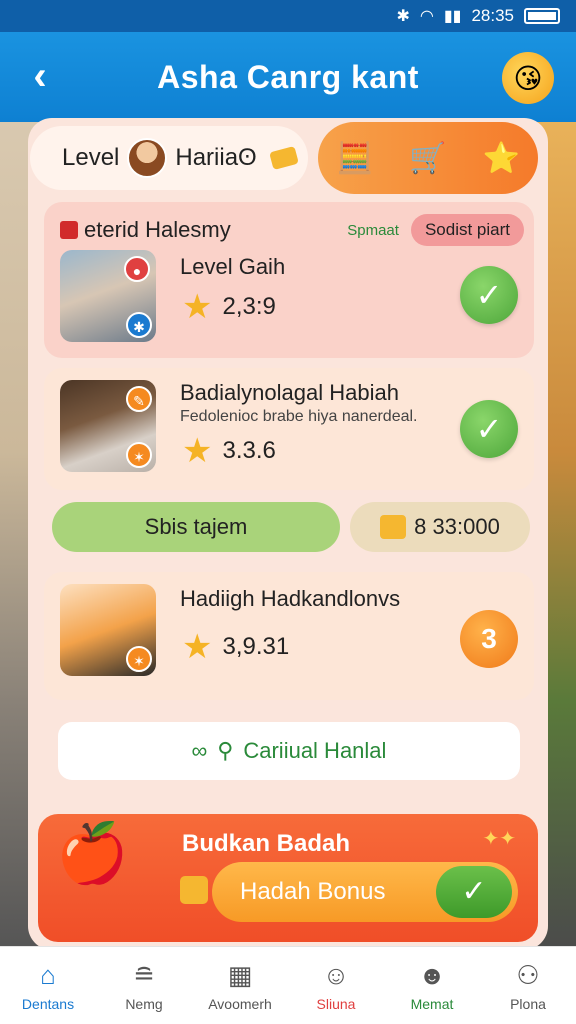 The height and width of the screenshot is (1024, 576). Describe the element at coordinates (528, 78) in the screenshot. I see `emoji-icon: 😘` at that location.